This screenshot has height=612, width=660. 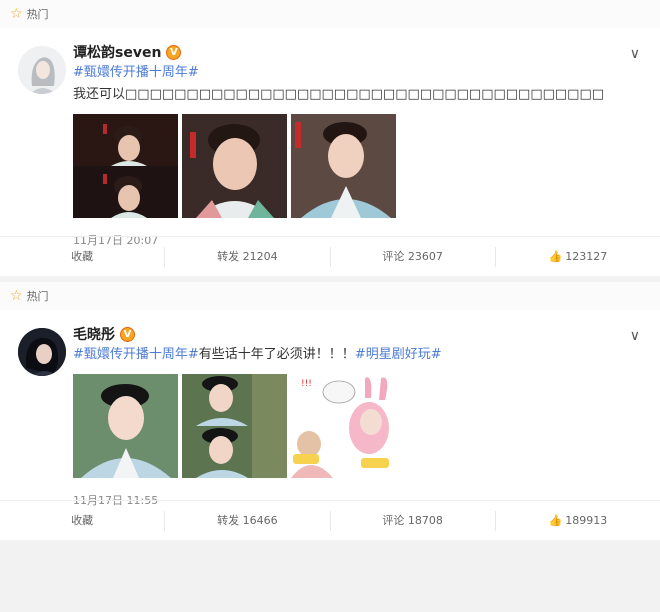 I want to click on author-name: 谭松韵seven, so click(x=117, y=52).